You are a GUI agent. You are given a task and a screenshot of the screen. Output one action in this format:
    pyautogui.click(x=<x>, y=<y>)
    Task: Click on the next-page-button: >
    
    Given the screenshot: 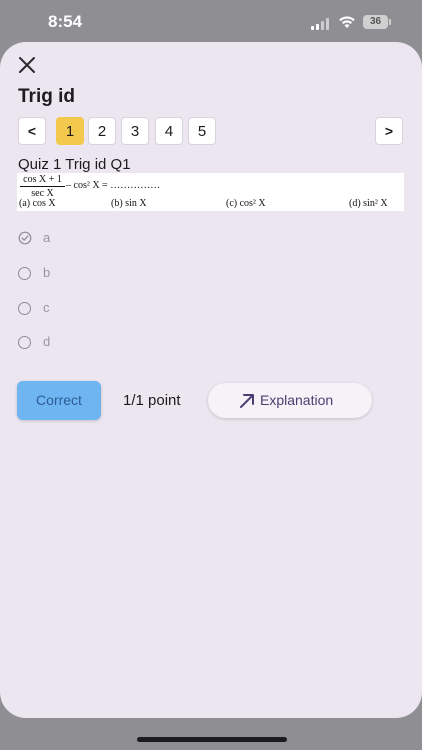 What is the action you would take?
    pyautogui.click(x=389, y=131)
    